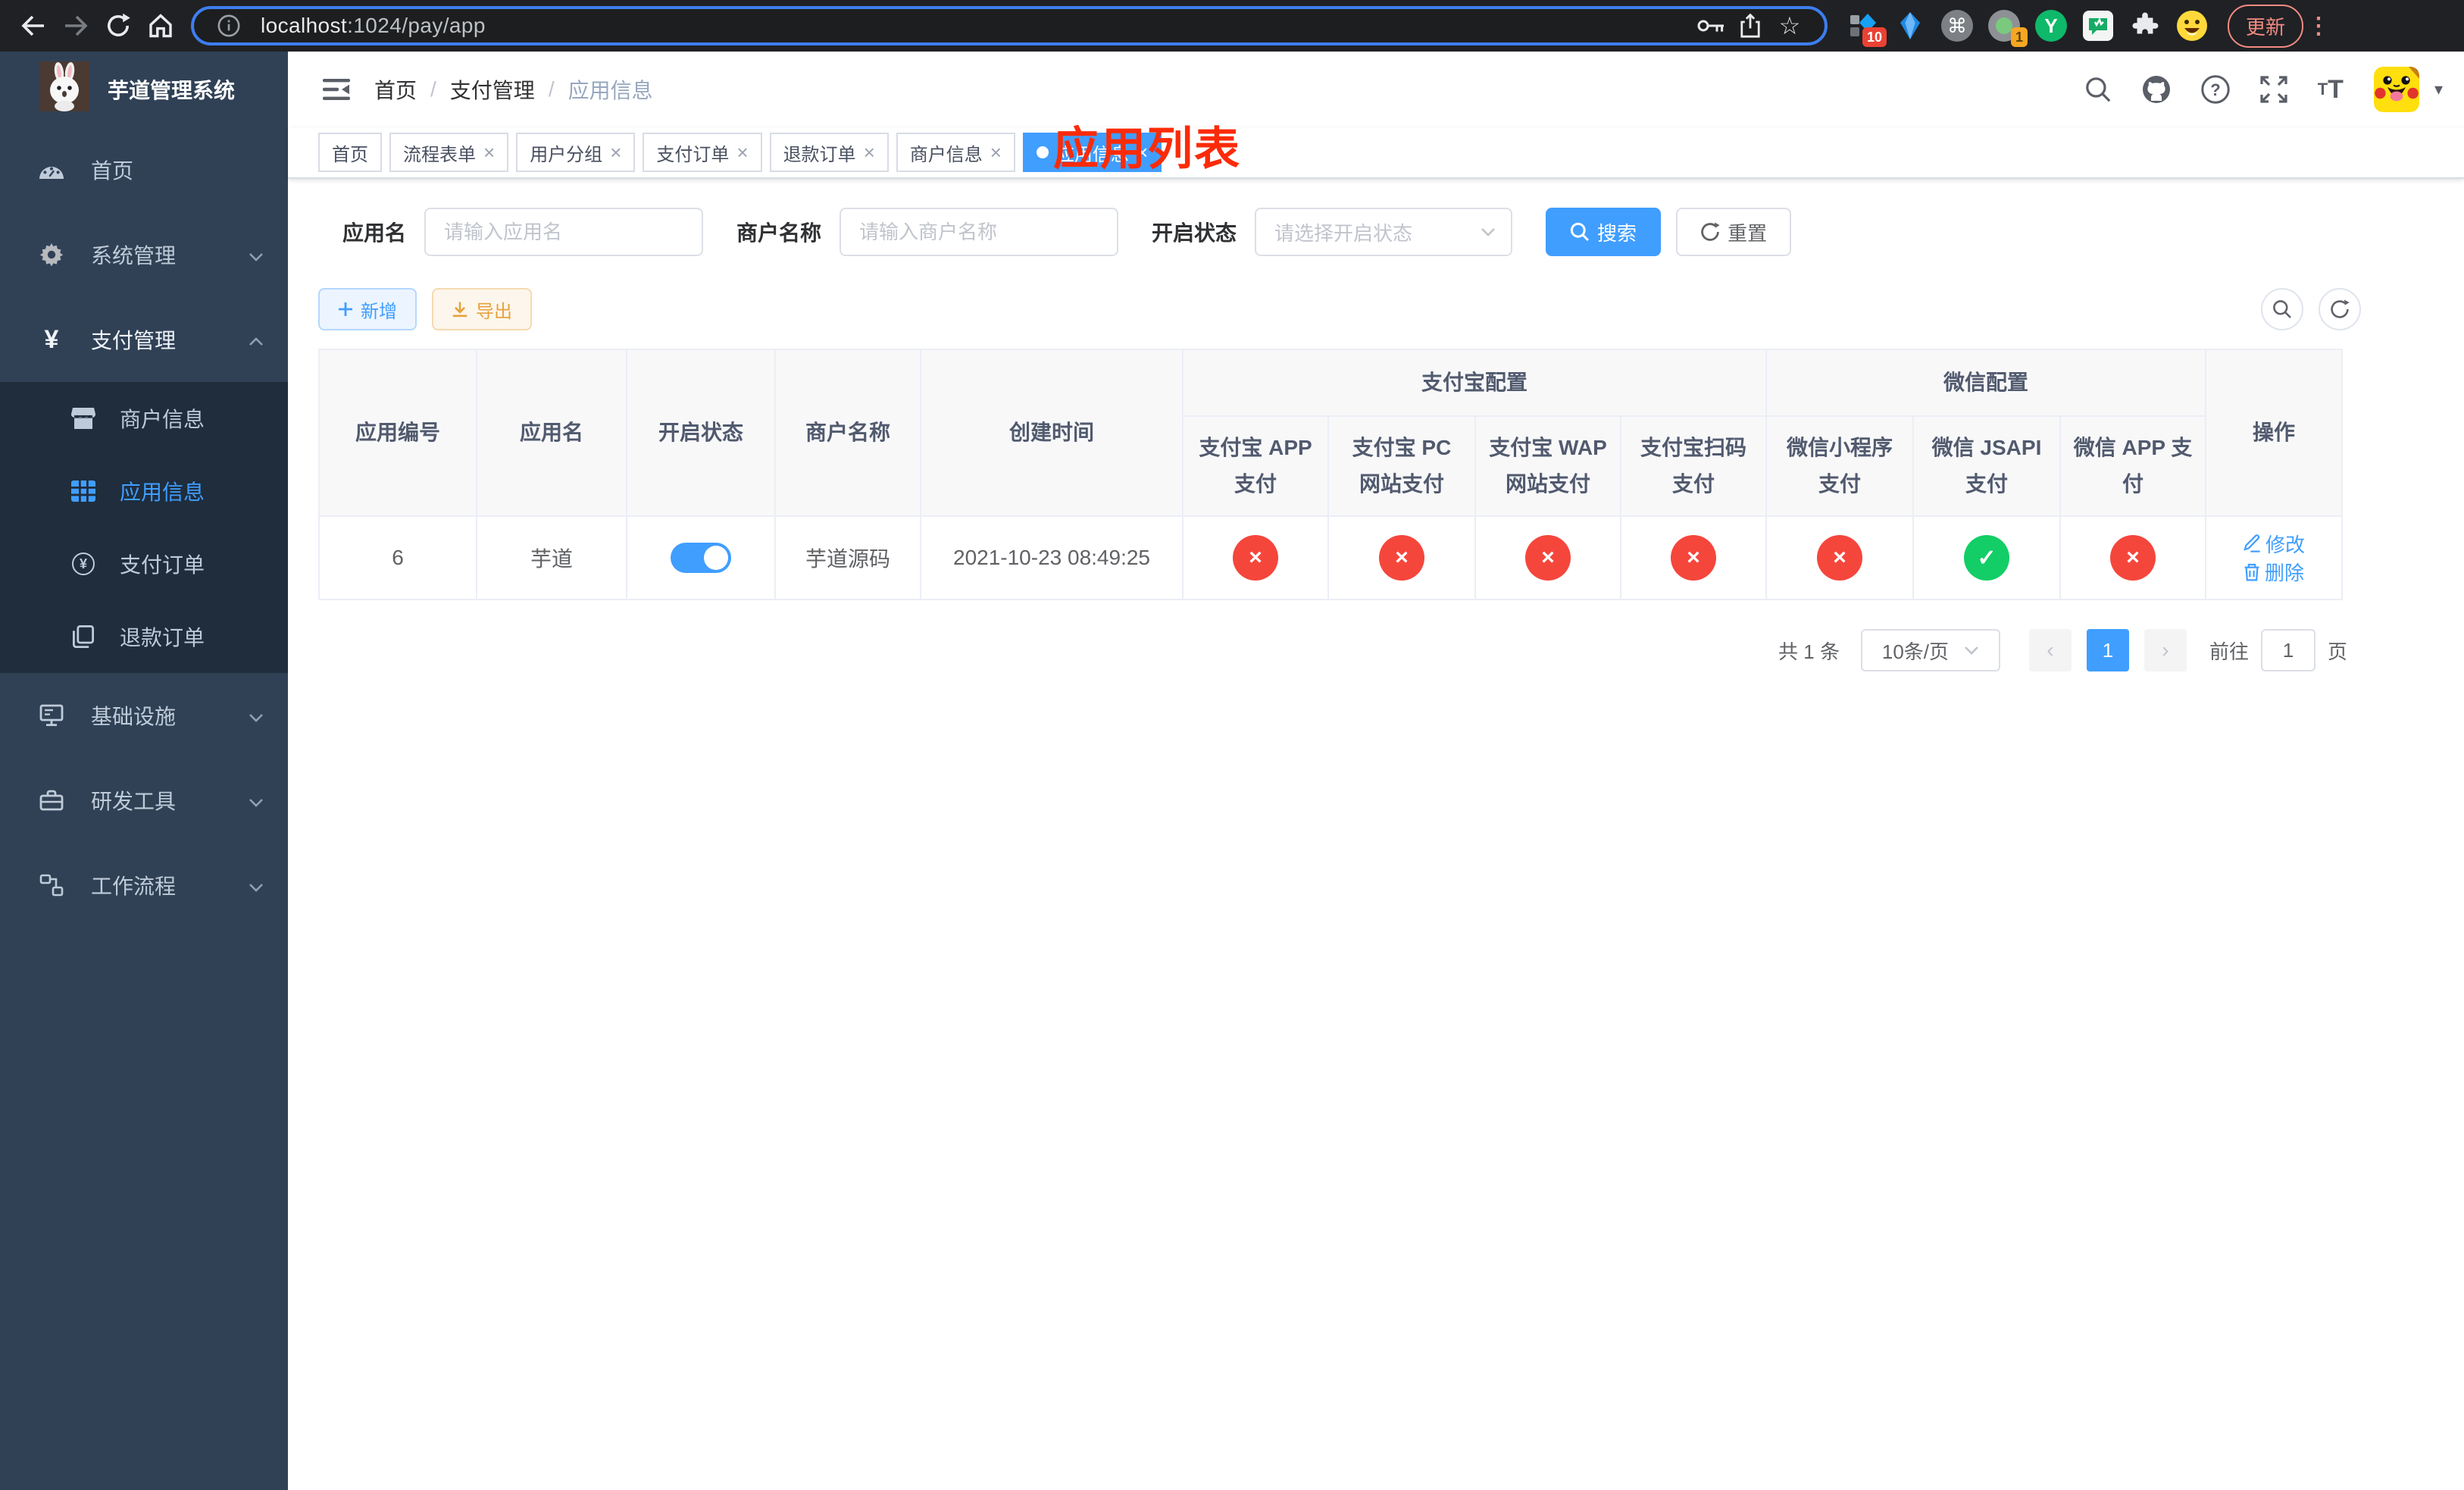  Describe the element at coordinates (2438, 89) in the screenshot. I see `caret-down-icon: ▾` at that location.